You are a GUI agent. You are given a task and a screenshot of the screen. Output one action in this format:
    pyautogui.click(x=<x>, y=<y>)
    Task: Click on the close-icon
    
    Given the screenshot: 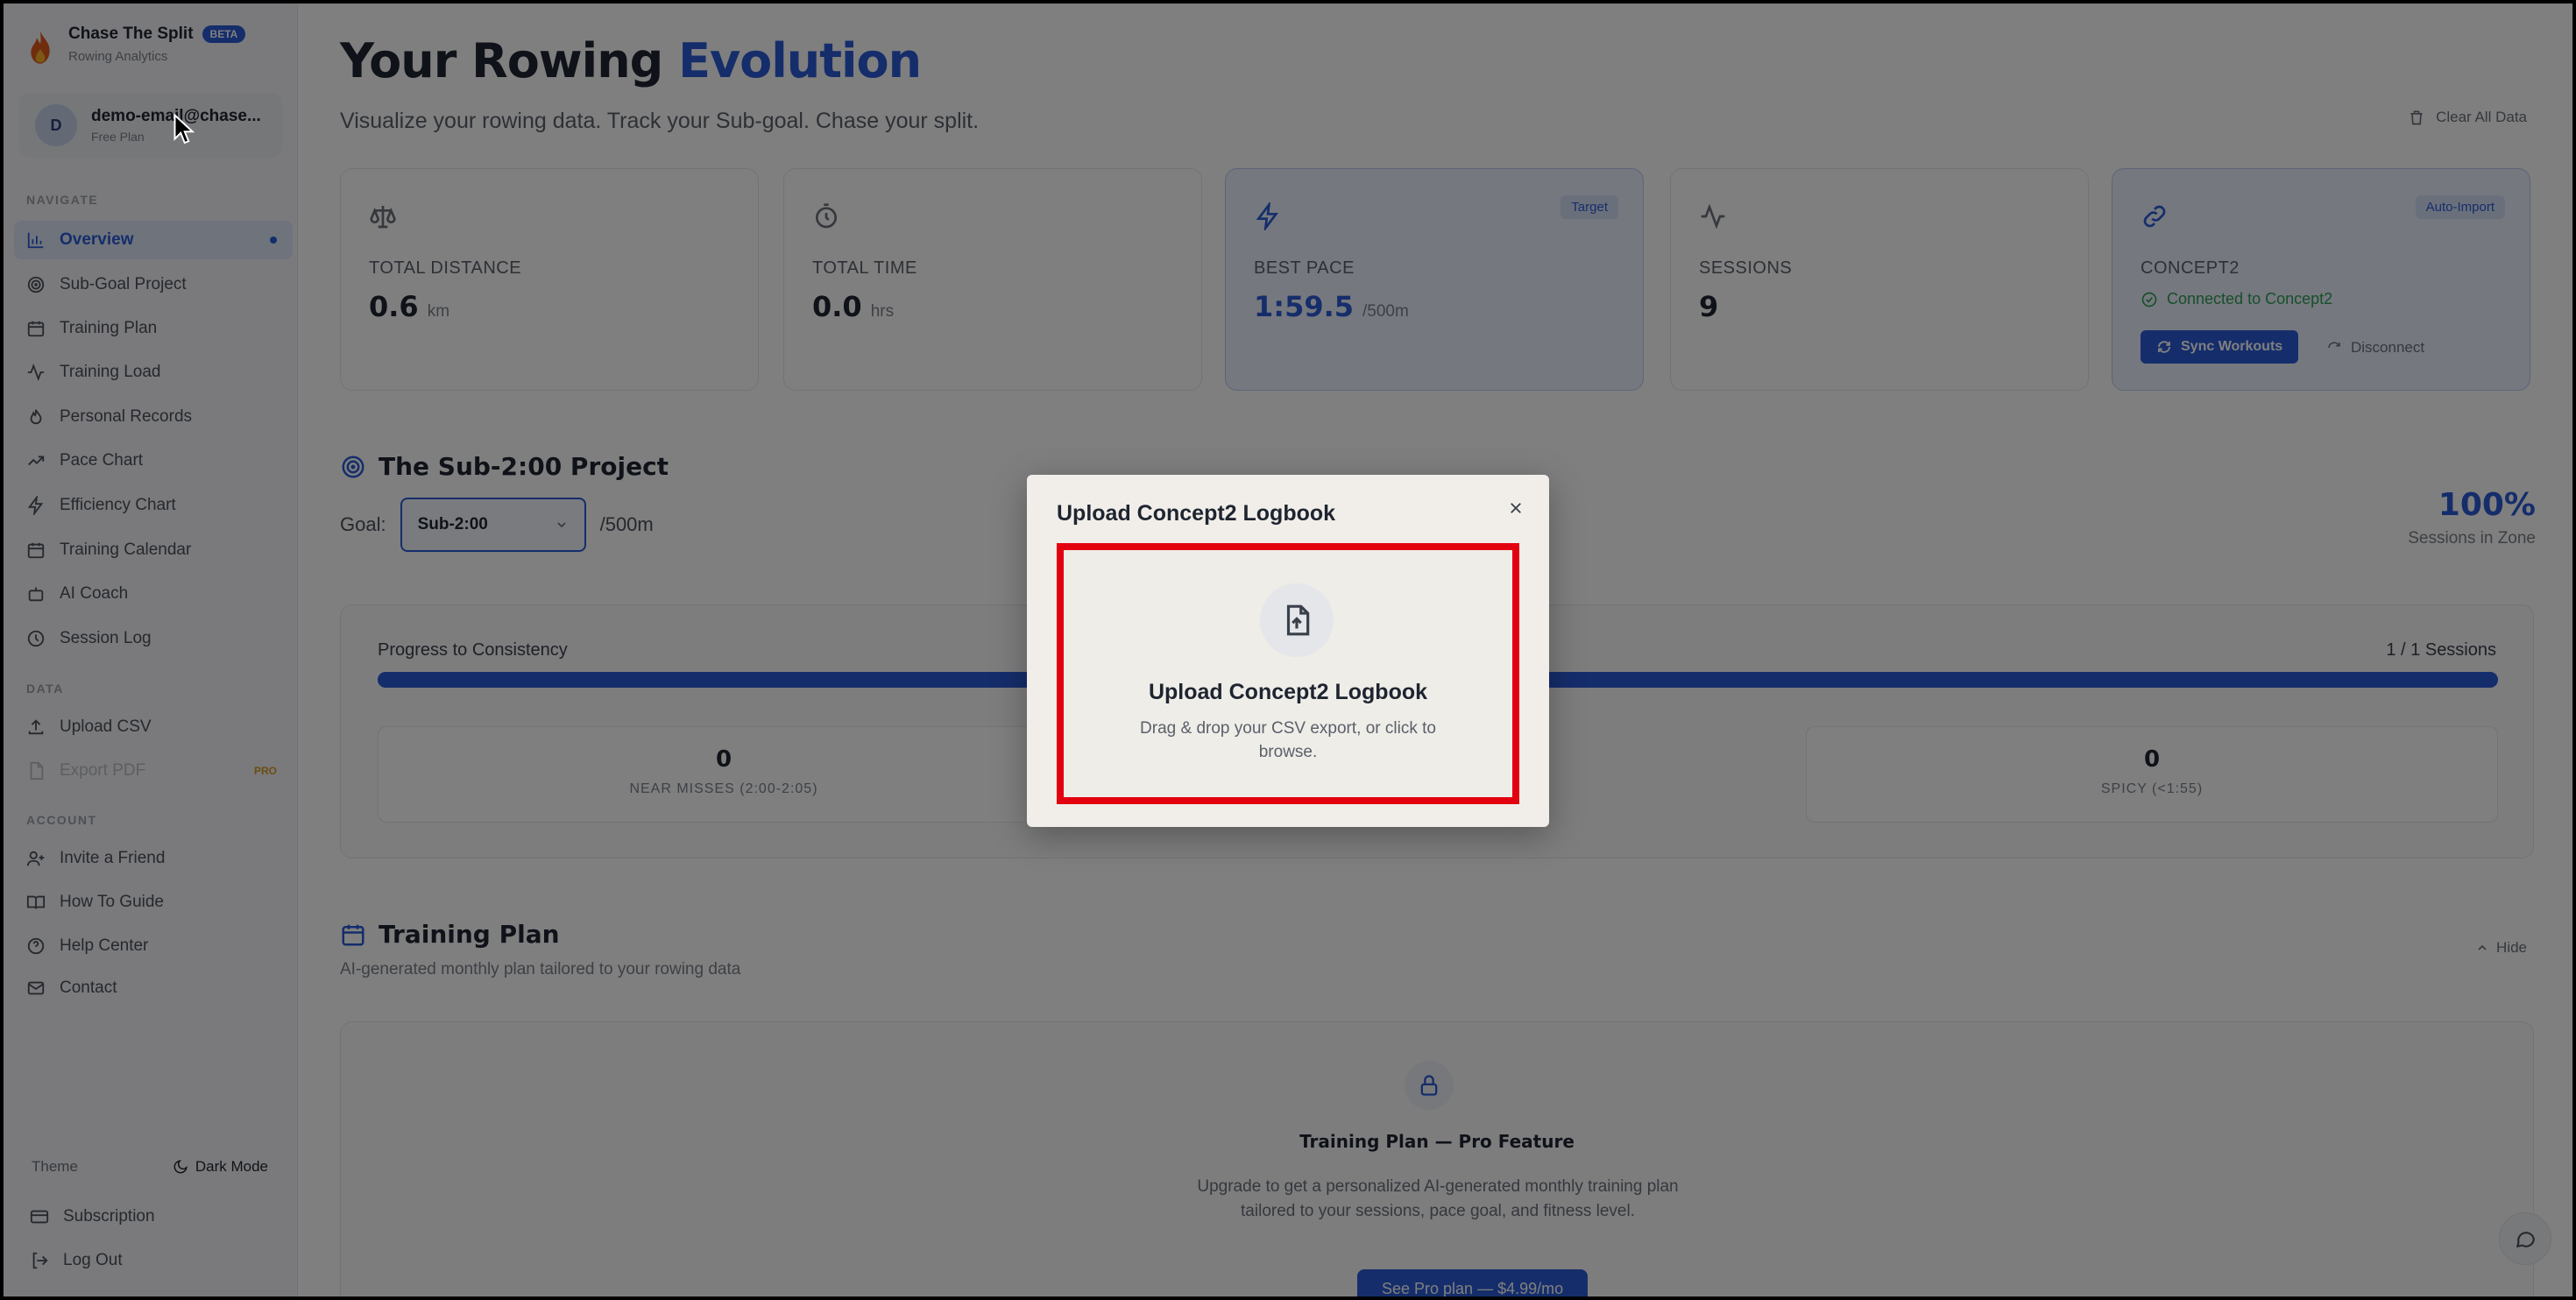 What is the action you would take?
    pyautogui.click(x=1516, y=508)
    